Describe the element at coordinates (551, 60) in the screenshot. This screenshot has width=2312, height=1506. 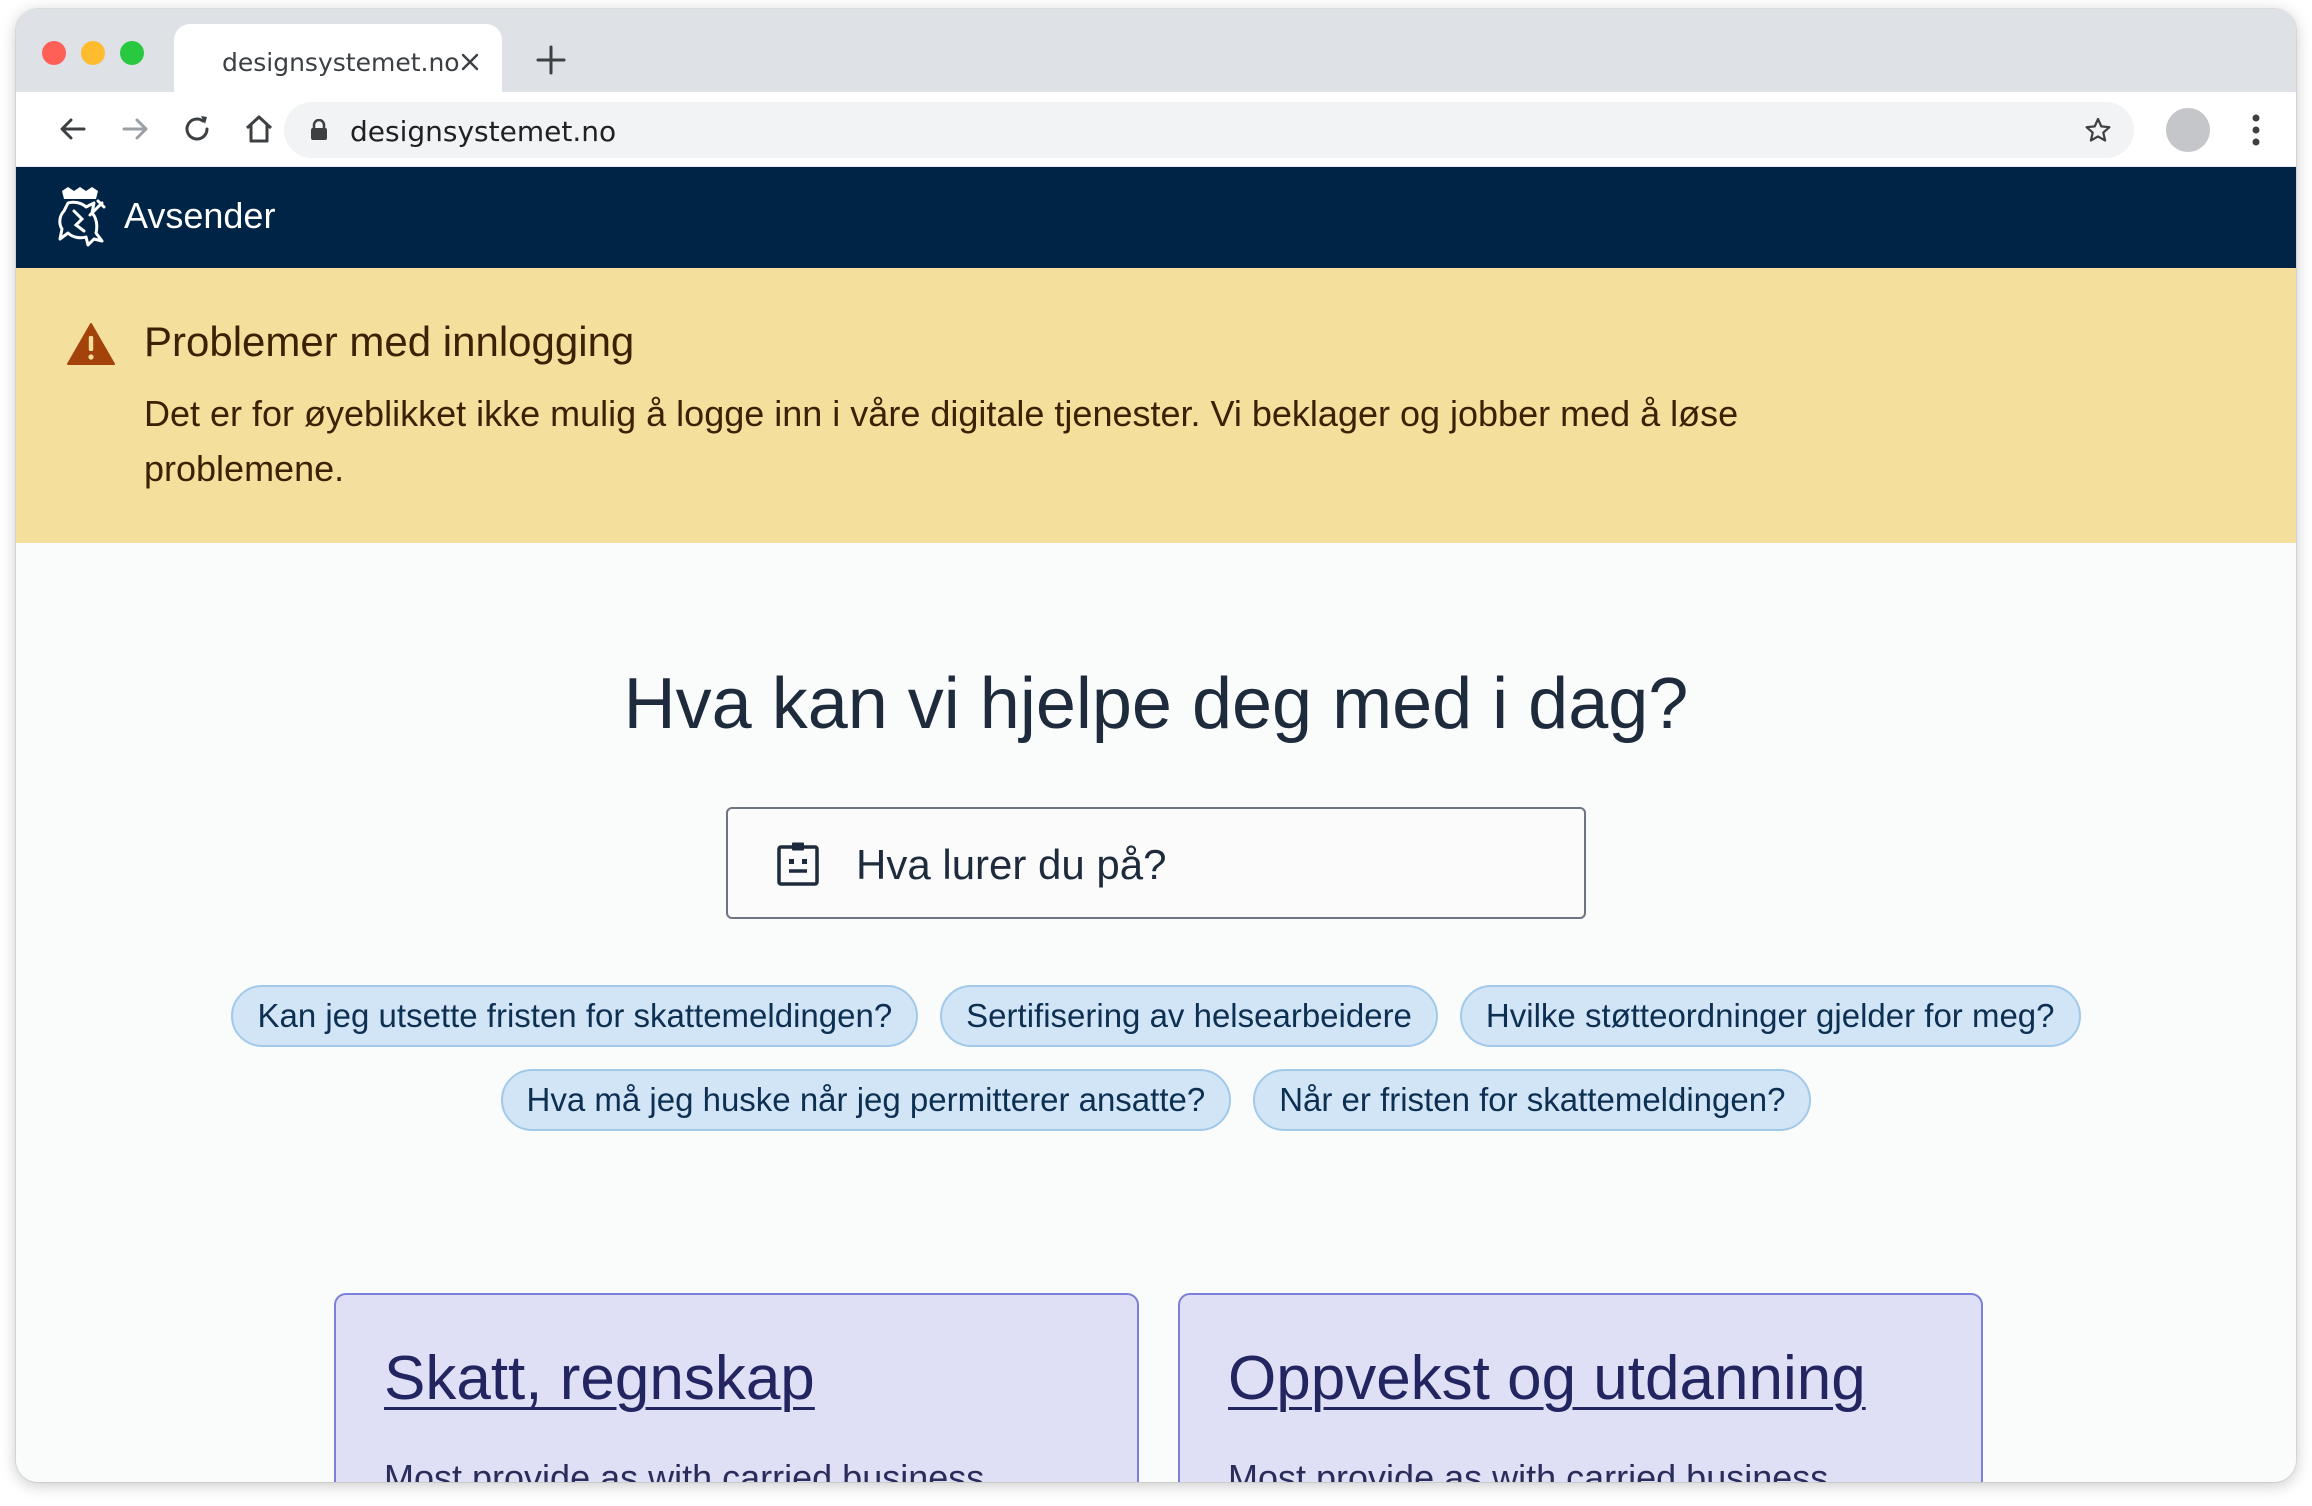
I see `new-tab-plus-icon` at that location.